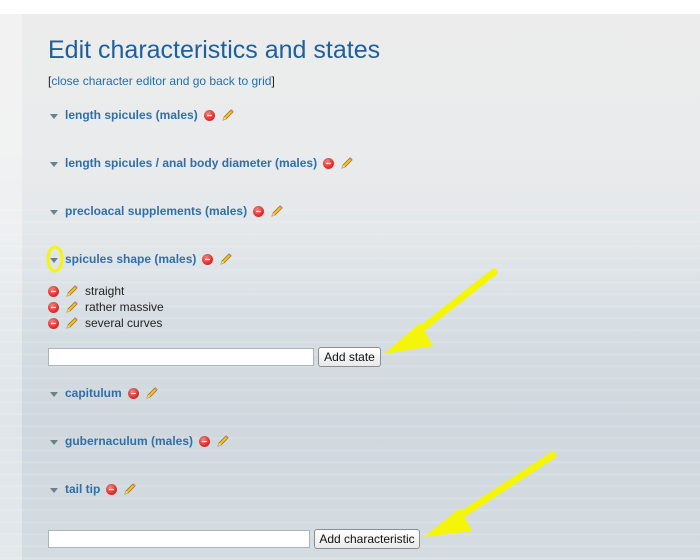  Describe the element at coordinates (179, 539) in the screenshot. I see `add-characteristic-input` at that location.